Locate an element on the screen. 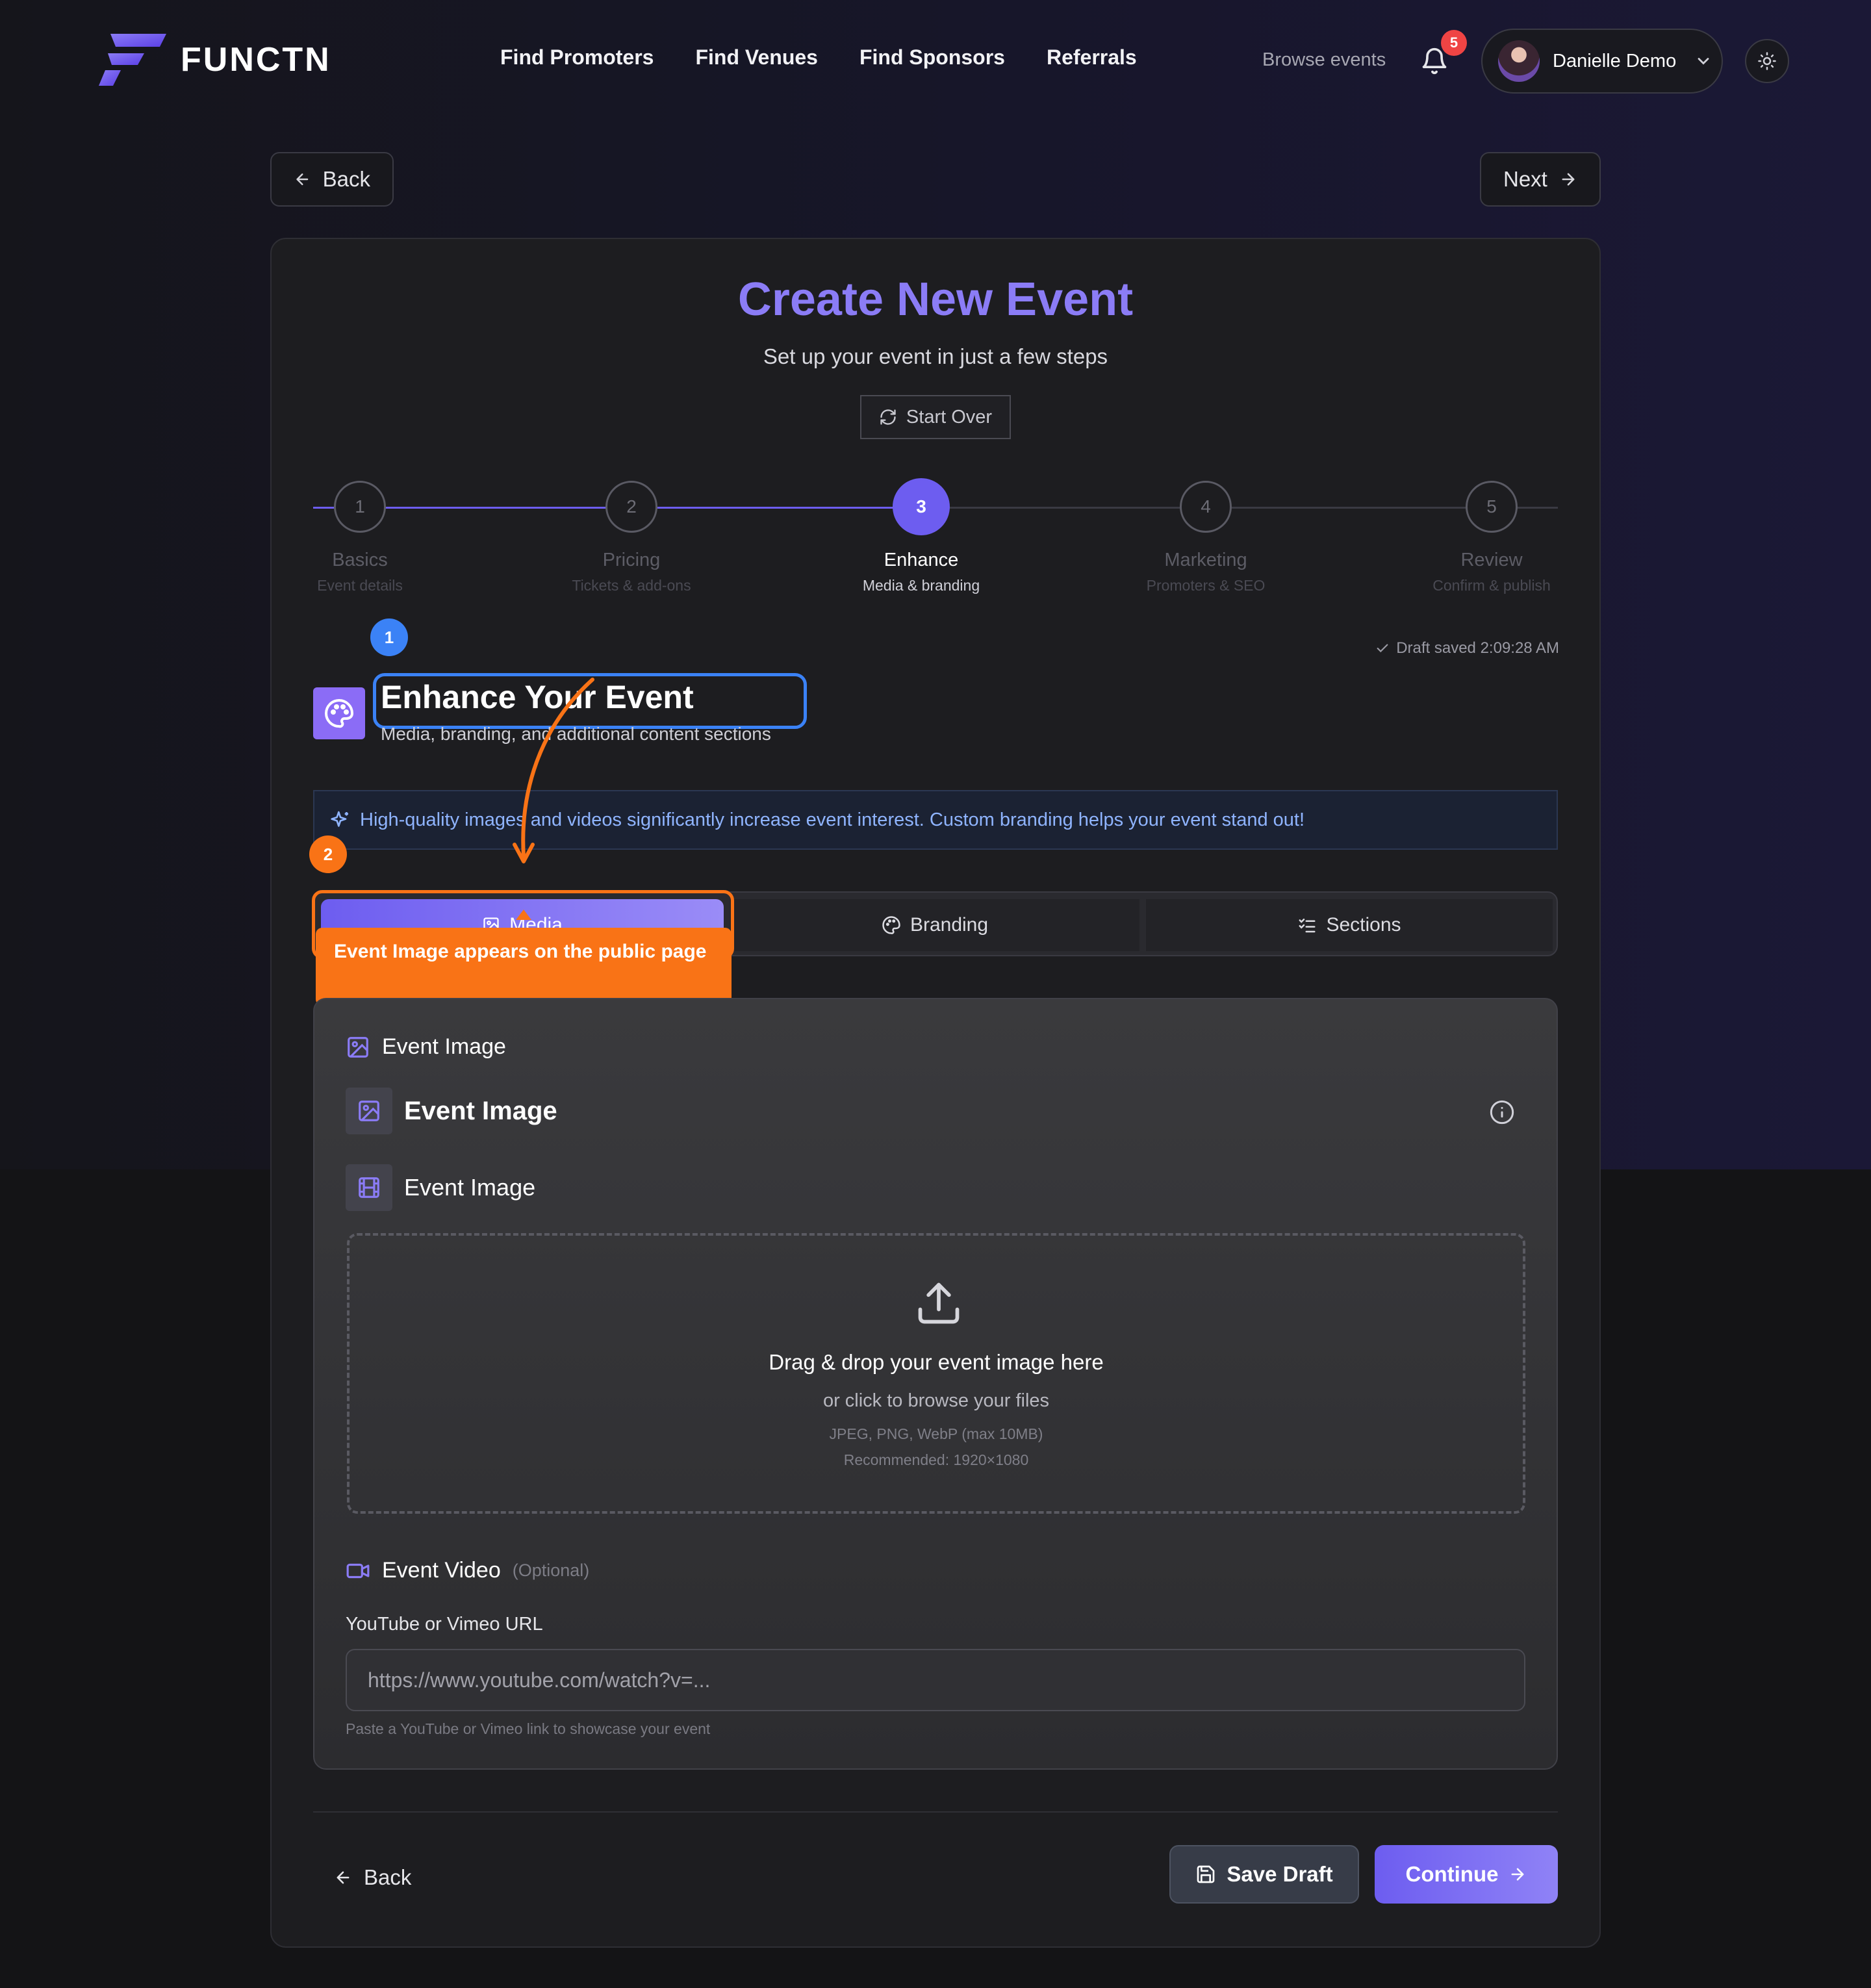  page-title: Create New Event is located at coordinates (935, 299).